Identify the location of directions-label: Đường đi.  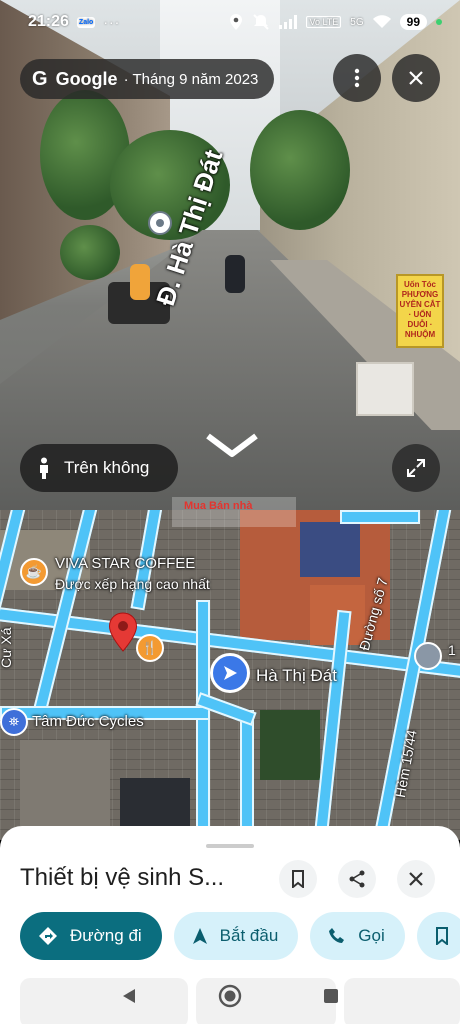
(106, 935).